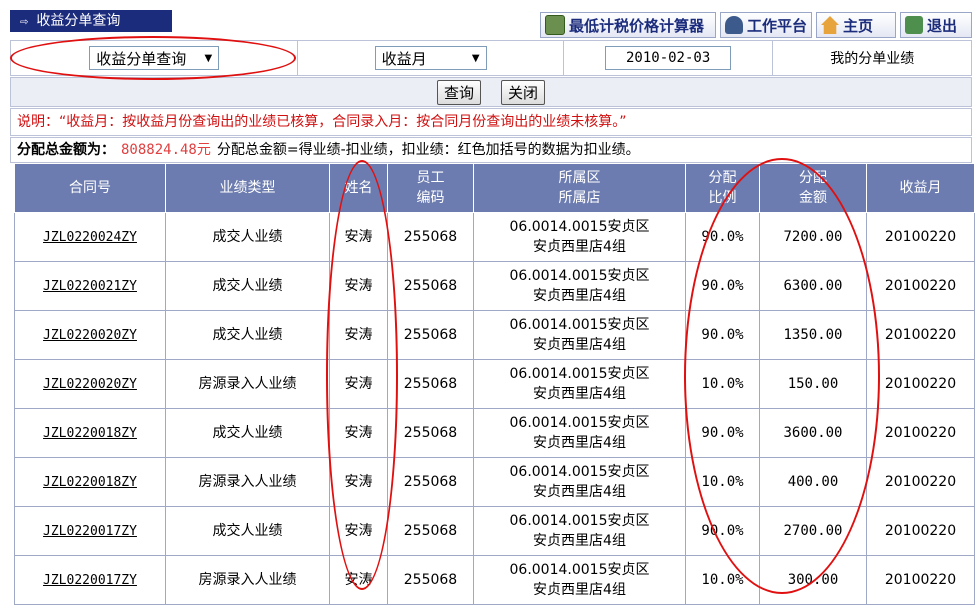 The image size is (980, 605). What do you see at coordinates (856, 25) in the screenshot?
I see `home-button: 主页` at bounding box center [856, 25].